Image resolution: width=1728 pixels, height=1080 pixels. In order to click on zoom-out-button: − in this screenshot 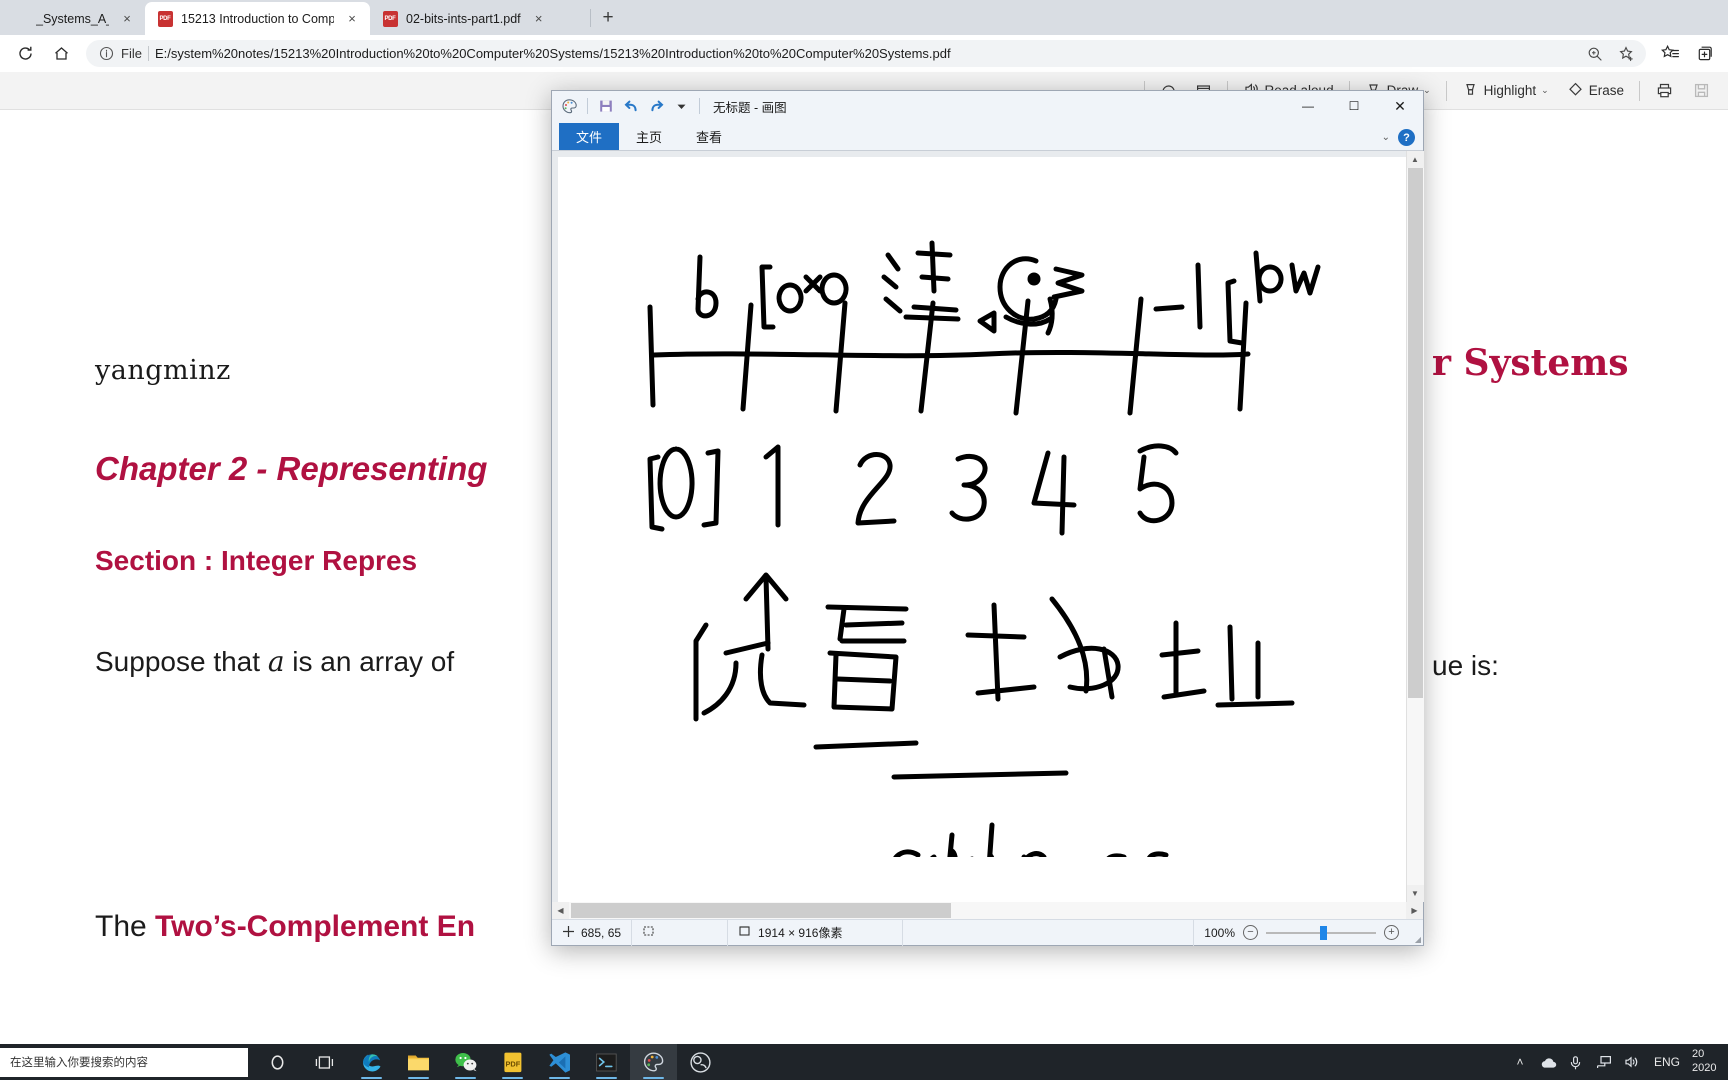, I will do `click(1250, 932)`.